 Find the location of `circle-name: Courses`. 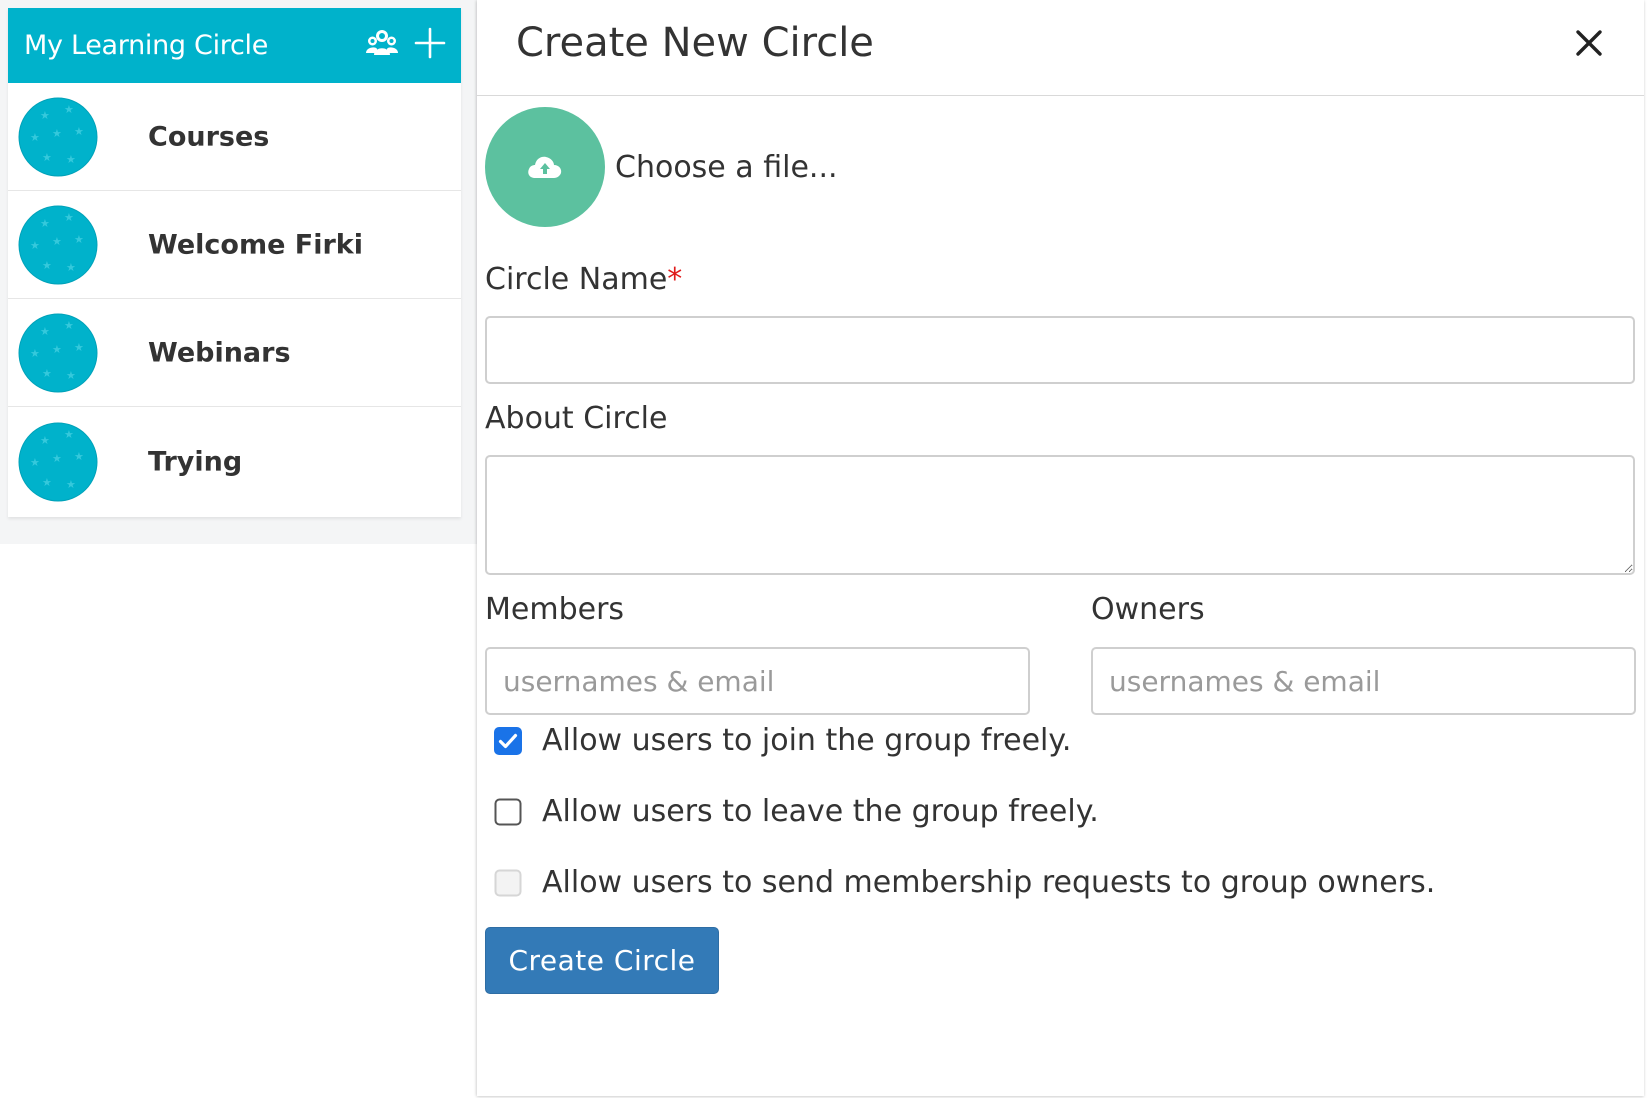

circle-name: Courses is located at coordinates (209, 136).